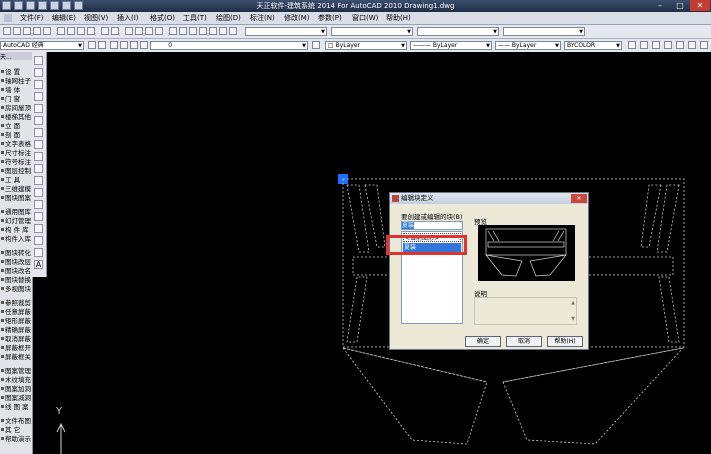 This screenshot has width=711, height=454. Describe the element at coordinates (38, 216) in the screenshot. I see `point-icon` at that location.